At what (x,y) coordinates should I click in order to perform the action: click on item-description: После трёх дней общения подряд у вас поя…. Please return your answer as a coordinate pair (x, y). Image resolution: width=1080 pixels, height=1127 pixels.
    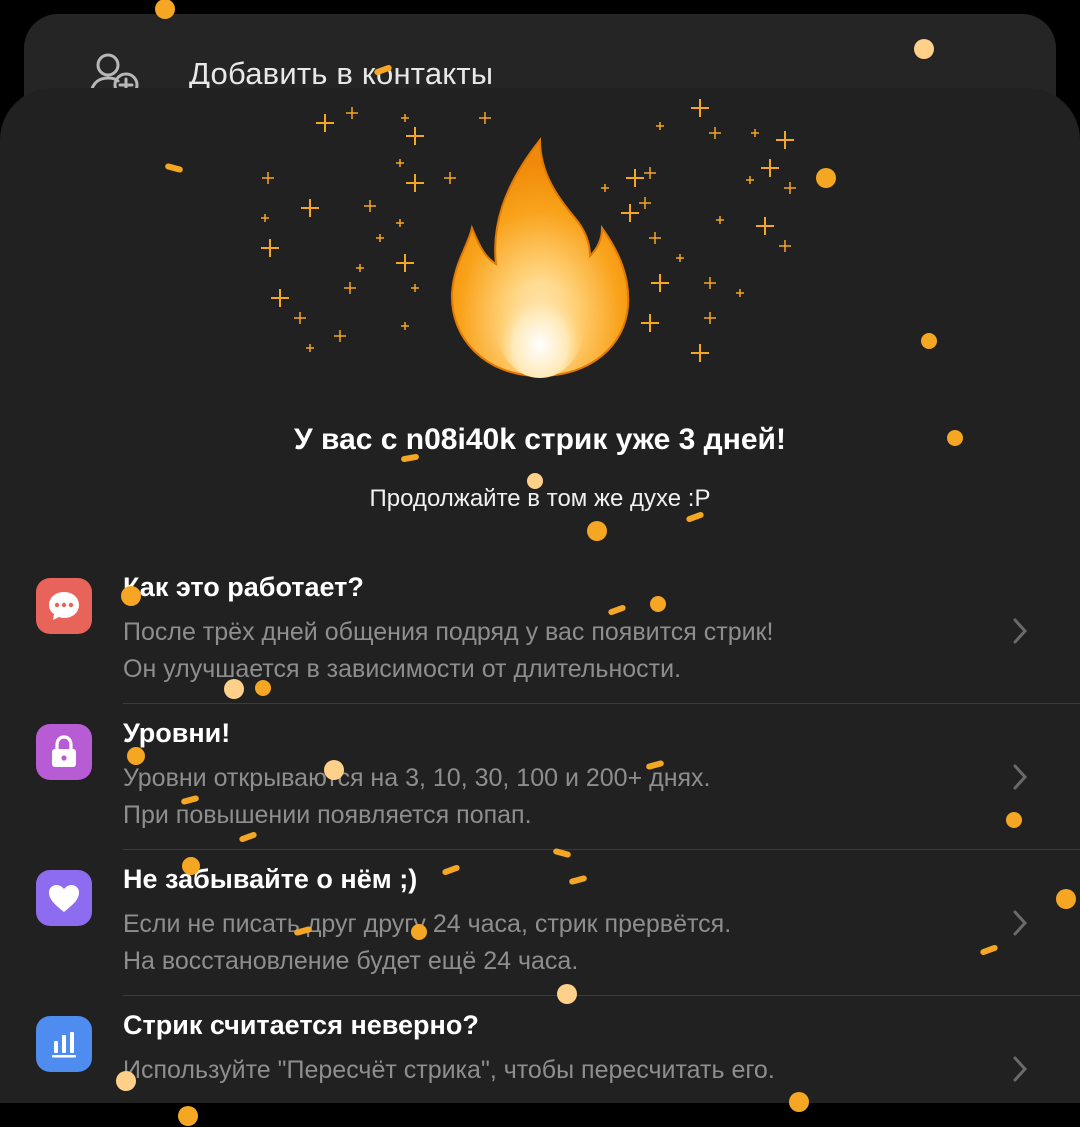
    Looking at the image, I should click on (553, 651).